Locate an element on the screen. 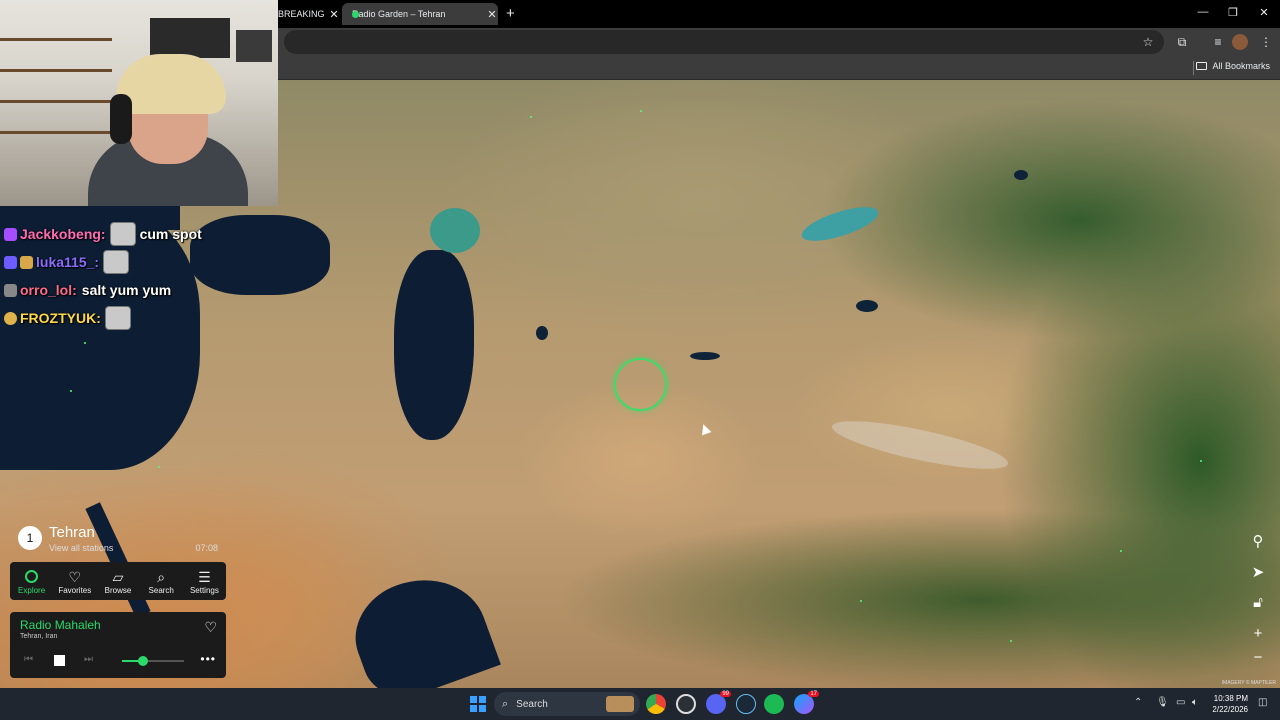 This screenshot has height=720, width=1280. chat-username: Jackkobeng: is located at coordinates (63, 234).